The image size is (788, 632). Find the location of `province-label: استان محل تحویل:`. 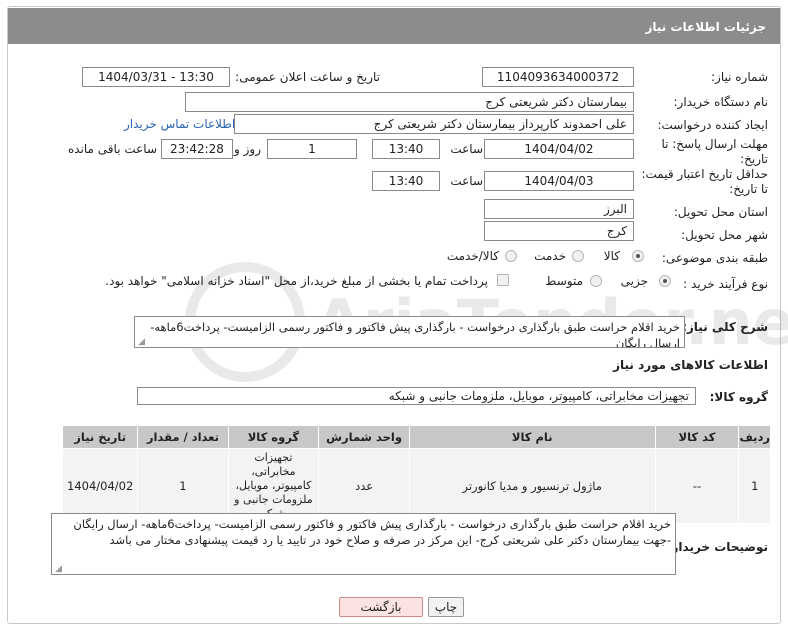

province-label: استان محل تحویل: is located at coordinates (720, 212).